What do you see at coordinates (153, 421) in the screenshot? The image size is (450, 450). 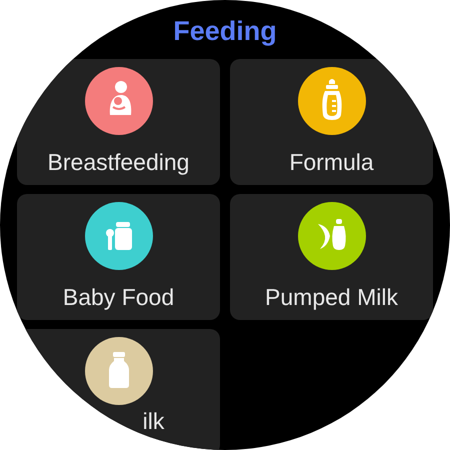 I see `tile-label: ilk` at bounding box center [153, 421].